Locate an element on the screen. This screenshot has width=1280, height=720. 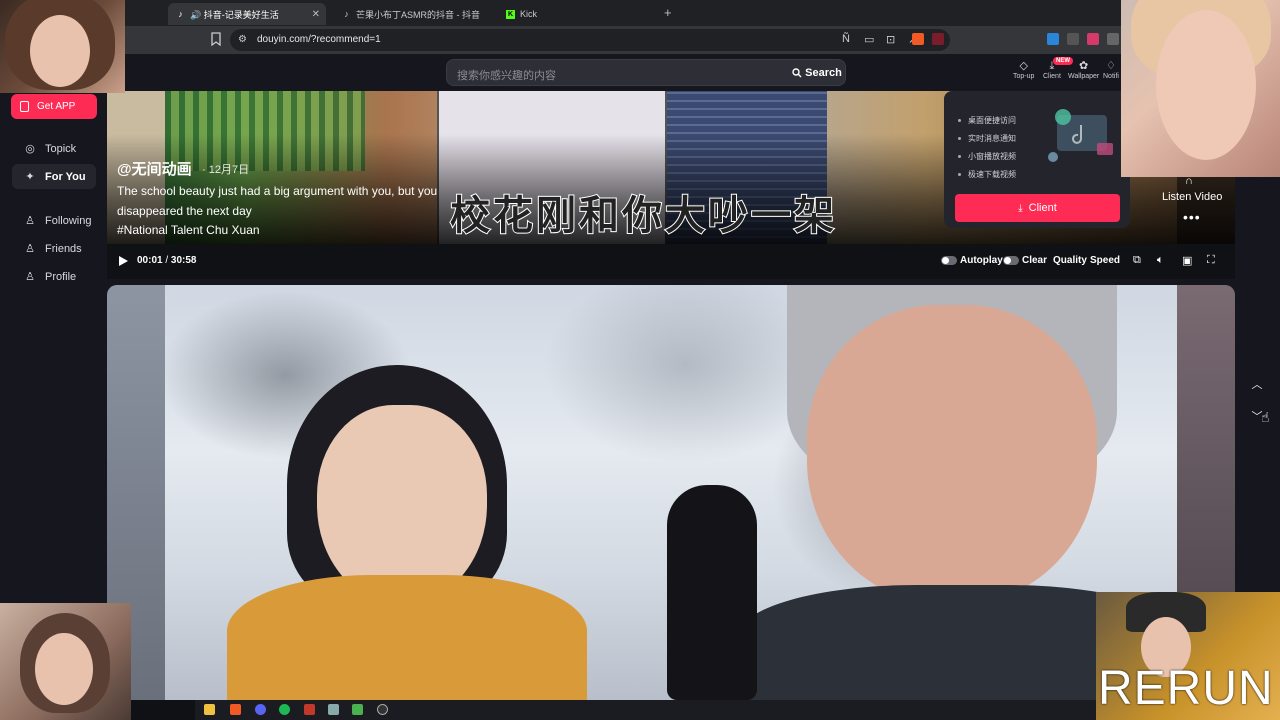
notepad-icon is located at coordinates (333, 709).